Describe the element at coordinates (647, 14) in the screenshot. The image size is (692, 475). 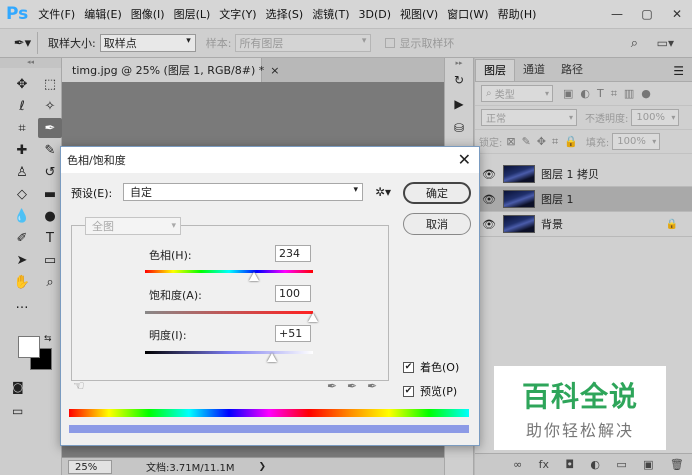
I see `maximize-button: ▢` at that location.